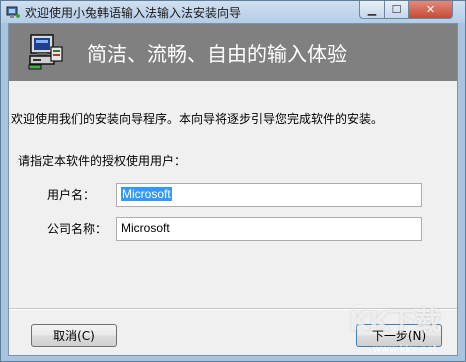  I want to click on close-button: ✕, so click(430, 10).